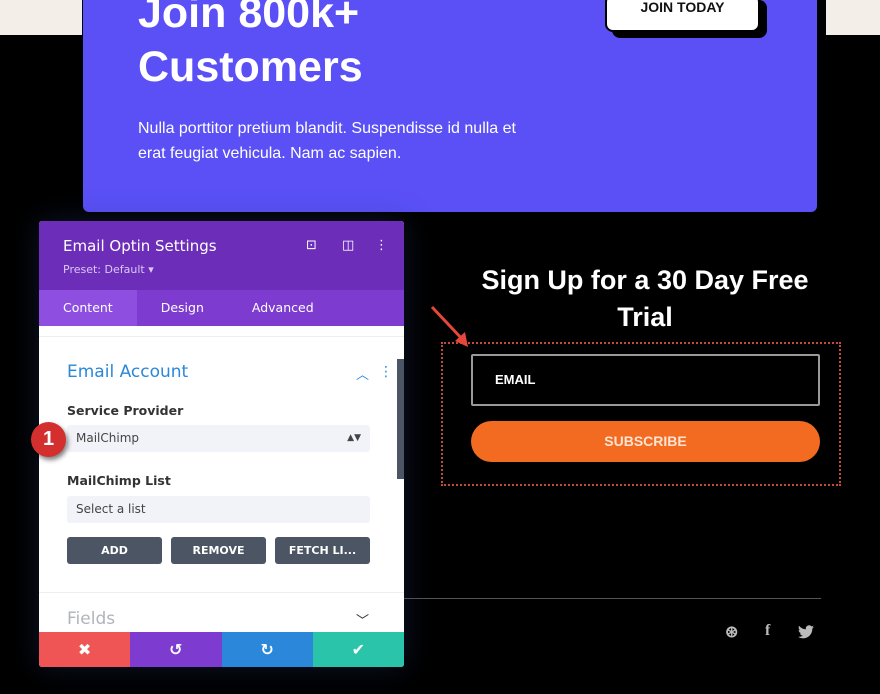  Describe the element at coordinates (400, 419) in the screenshot. I see `scrollbar` at that location.